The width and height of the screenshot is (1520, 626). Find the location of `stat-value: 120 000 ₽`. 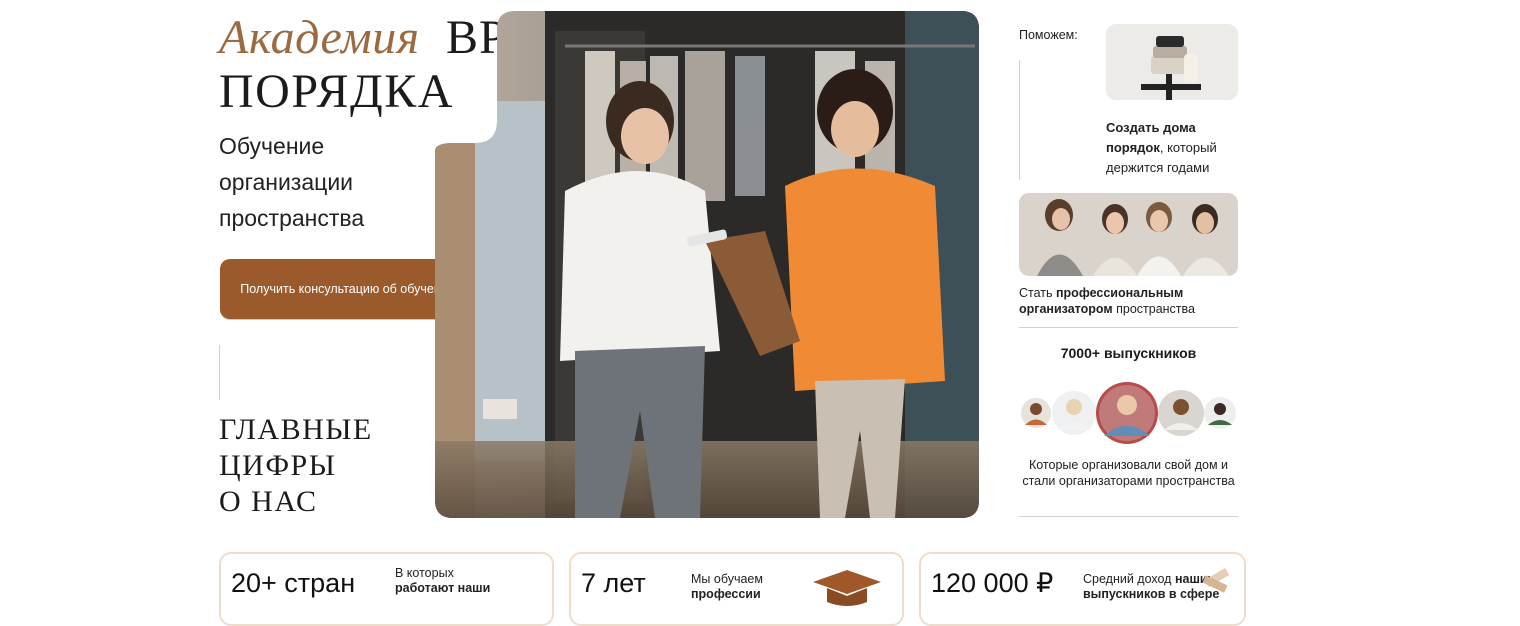

stat-value: 120 000 ₽ is located at coordinates (992, 583).